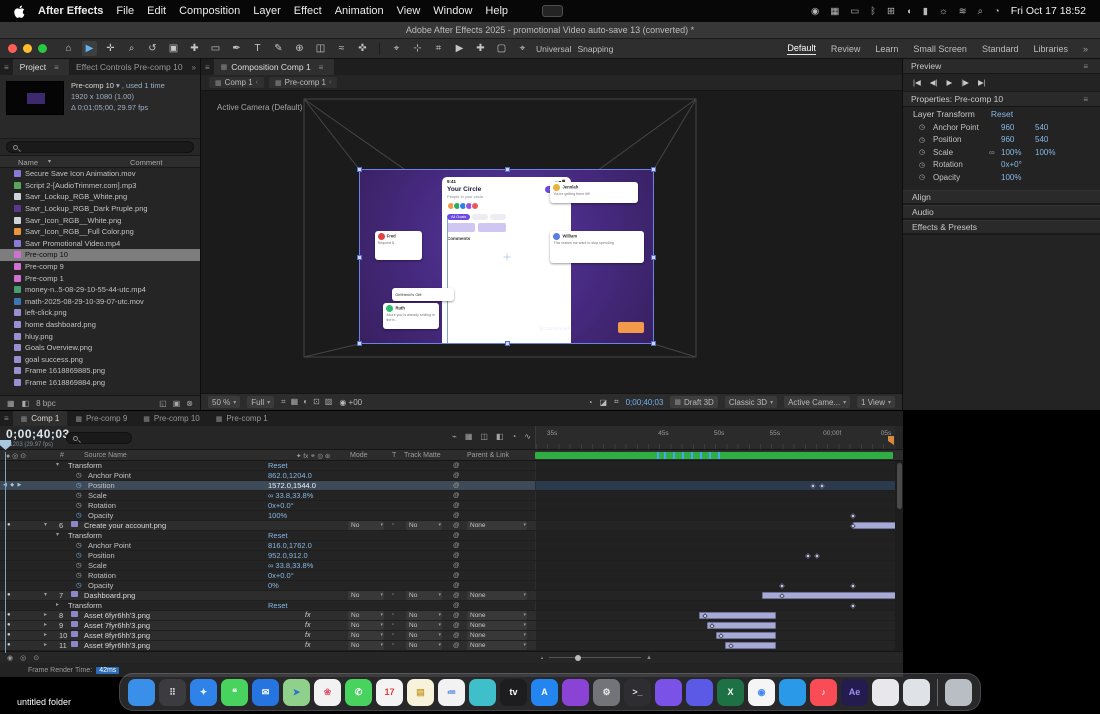 The width and height of the screenshot is (1100, 714). What do you see at coordinates (307, 635) in the screenshot?
I see `effects-active-icon: fx` at bounding box center [307, 635].